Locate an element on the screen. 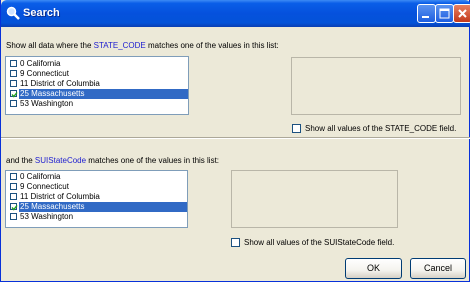 The height and width of the screenshot is (282, 470). close-icon is located at coordinates (462, 13).